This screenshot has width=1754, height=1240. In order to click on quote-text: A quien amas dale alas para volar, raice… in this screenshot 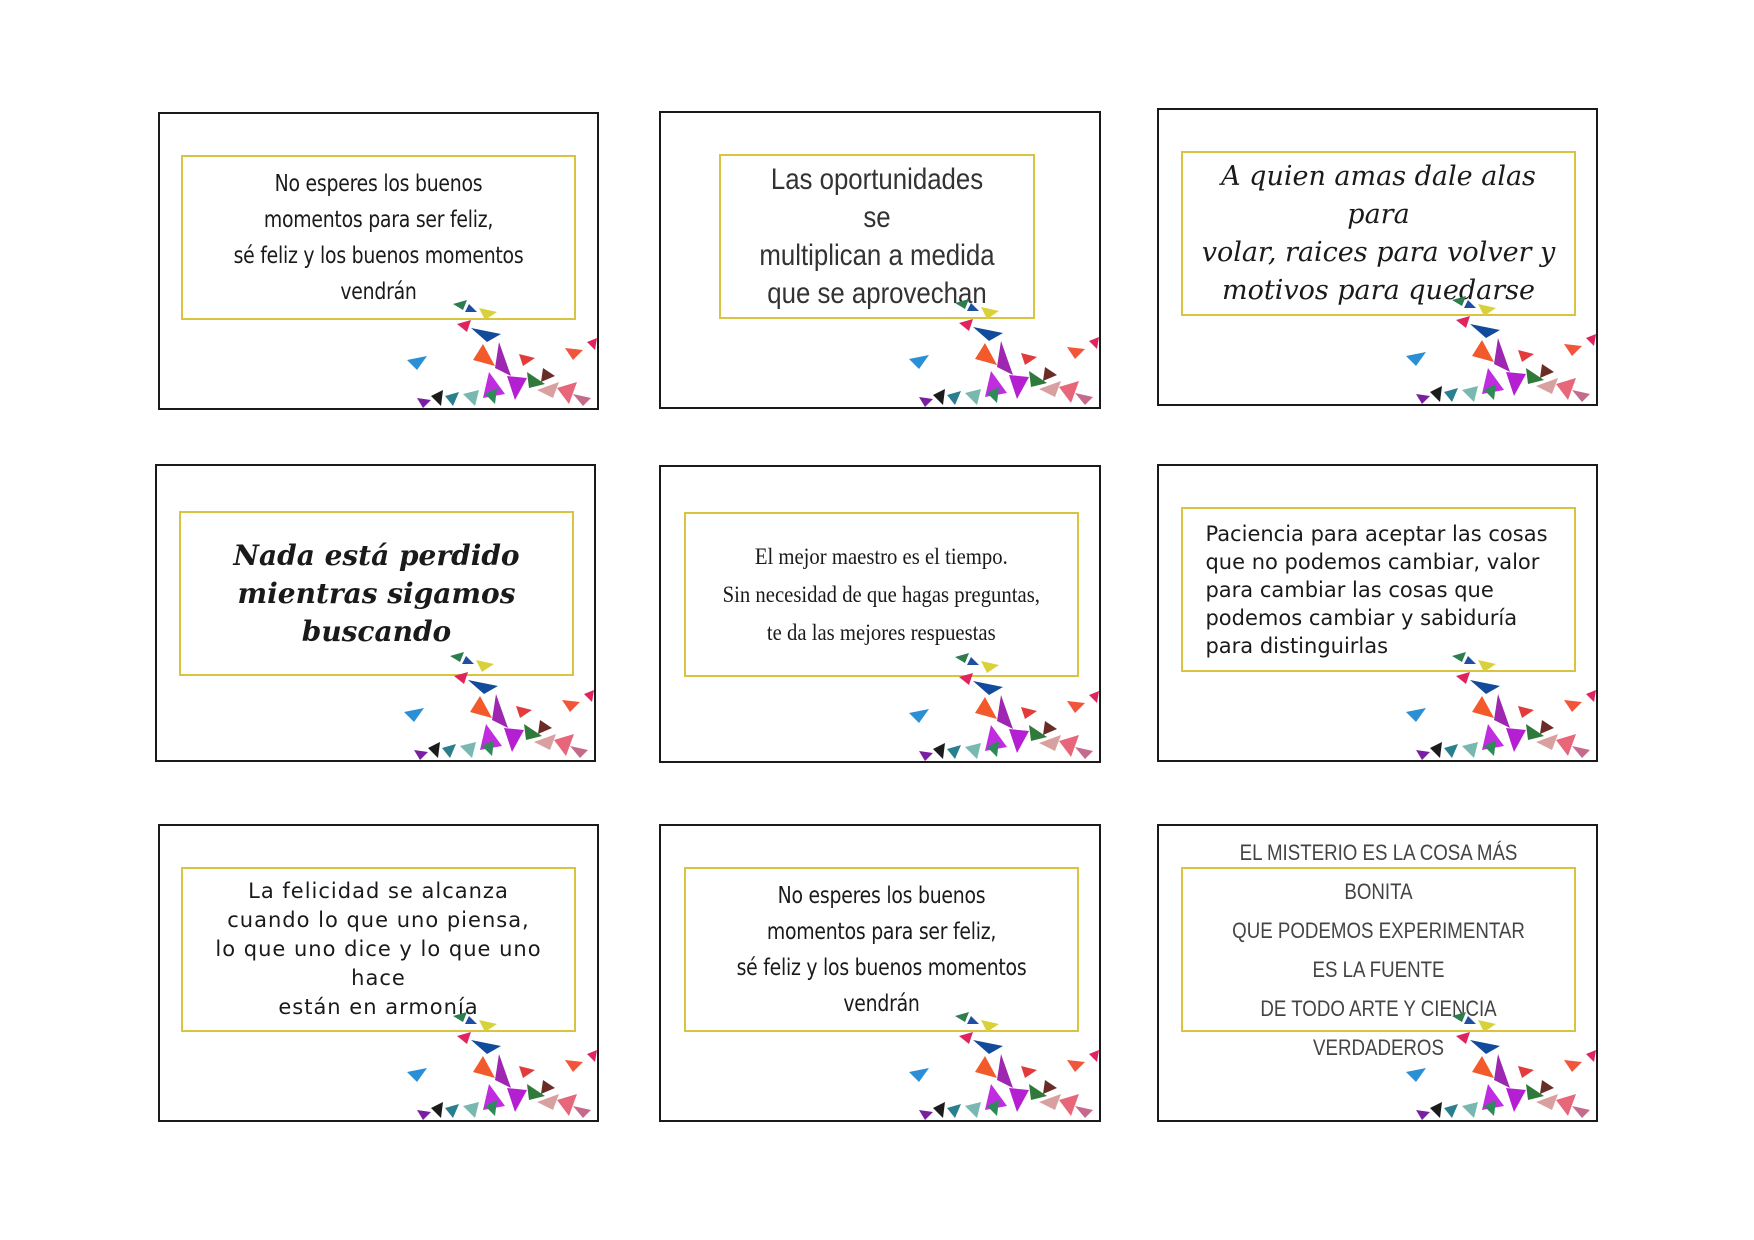, I will do `click(1378, 233)`.